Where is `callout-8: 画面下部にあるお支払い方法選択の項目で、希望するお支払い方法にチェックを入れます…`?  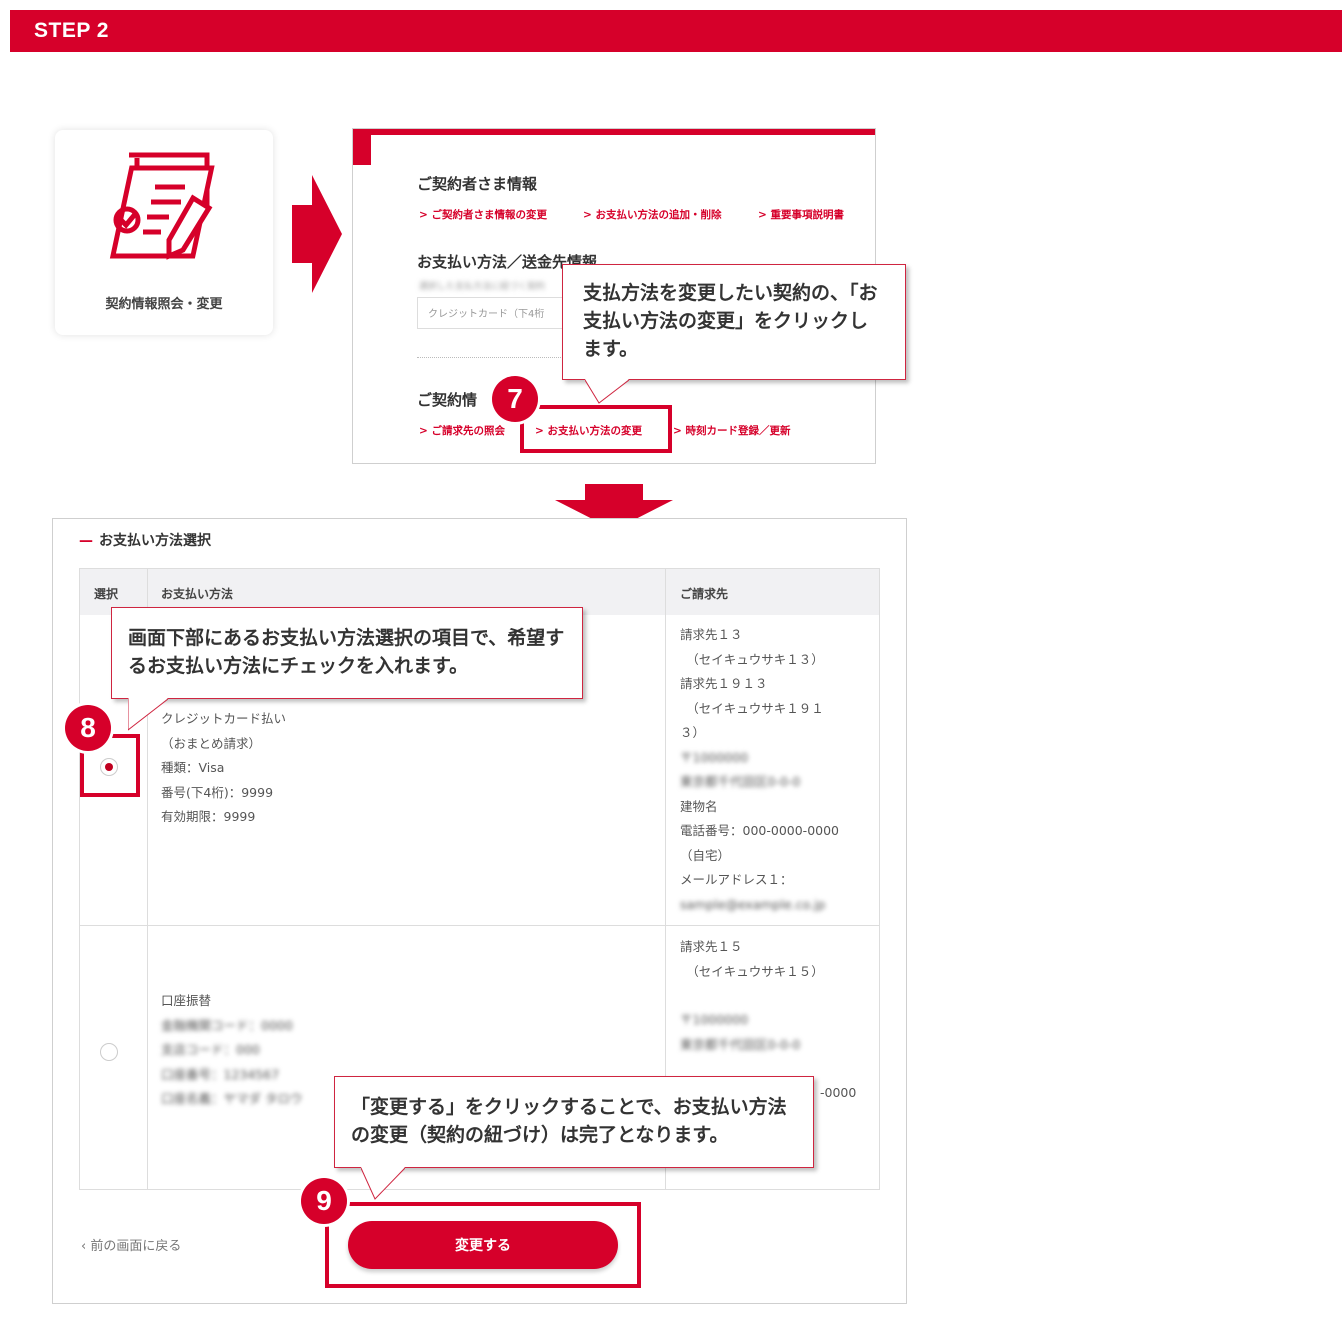
callout-8: 画面下部にあるお支払い方法選択の項目で、希望するお支払い方法にチェックを入れます… is located at coordinates (347, 669).